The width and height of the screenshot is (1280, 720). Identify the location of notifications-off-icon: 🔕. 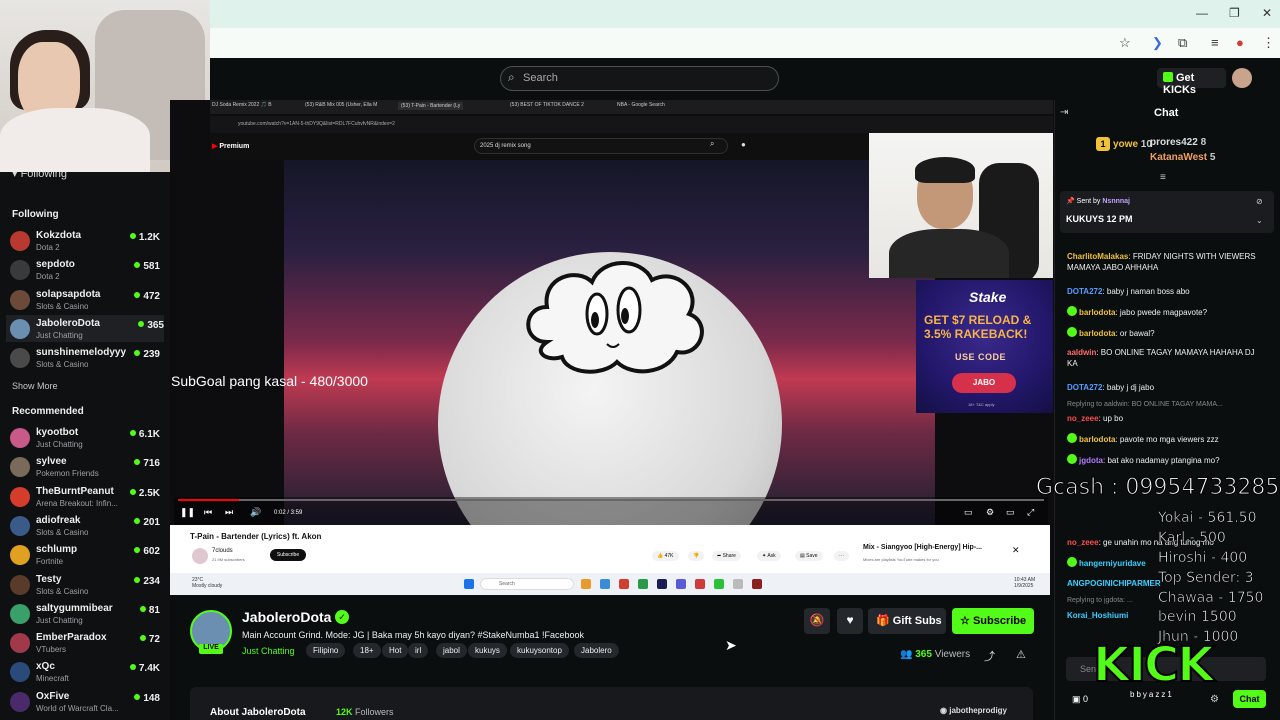
(817, 621).